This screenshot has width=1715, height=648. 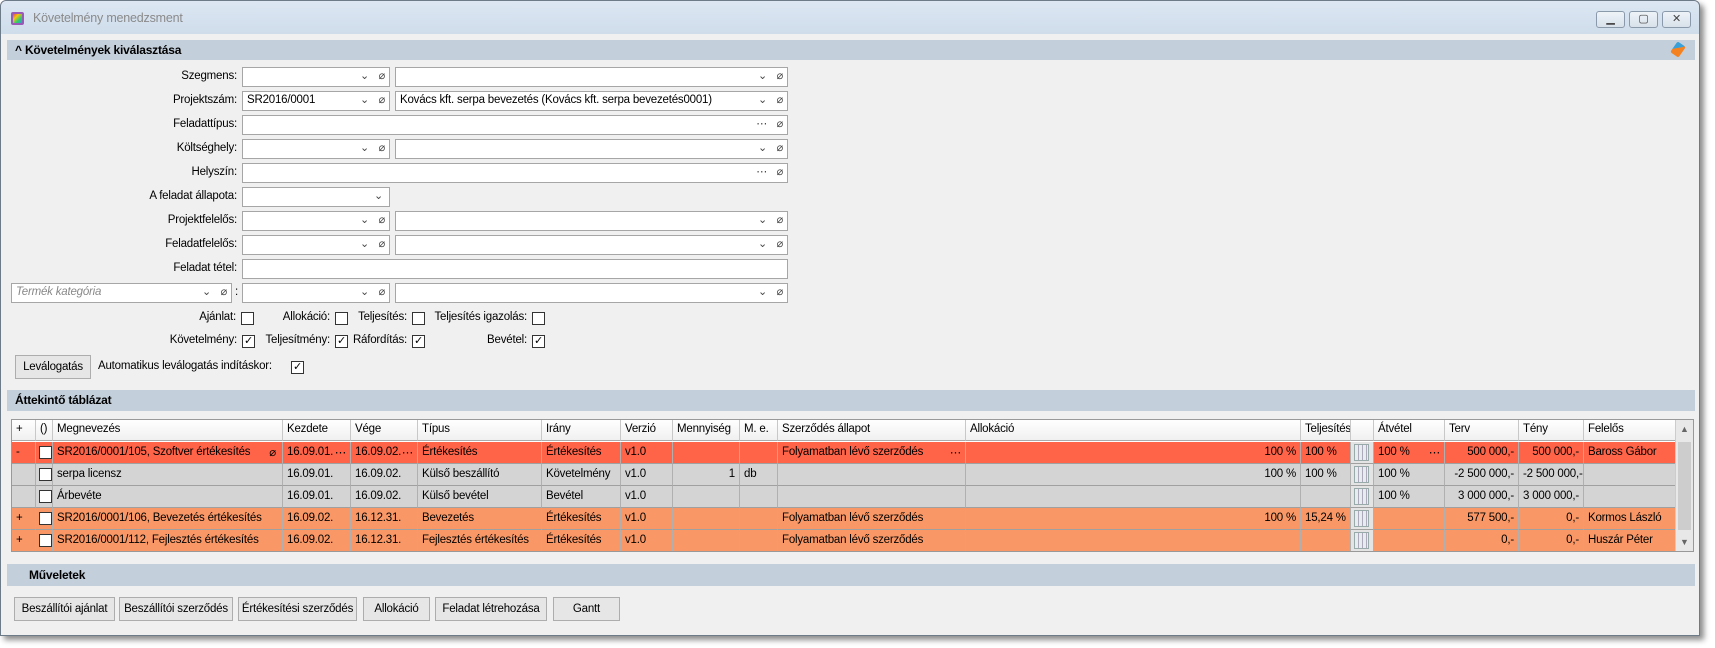 What do you see at coordinates (316, 293) in the screenshot?
I see `product-category-value-combo: ⌄ ⌀` at bounding box center [316, 293].